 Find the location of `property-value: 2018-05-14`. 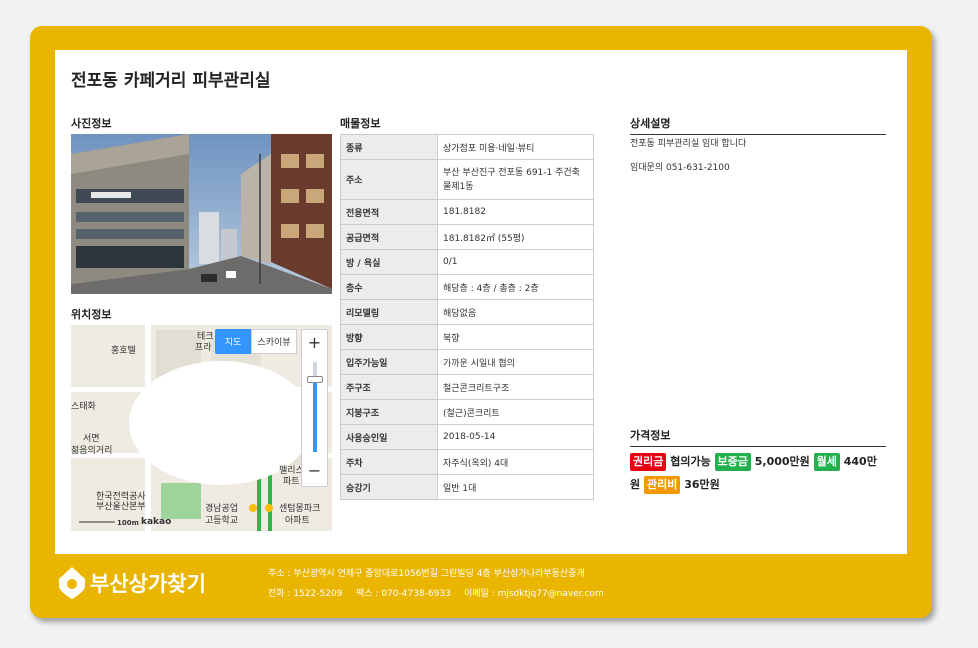

property-value: 2018-05-14 is located at coordinates (515, 437).